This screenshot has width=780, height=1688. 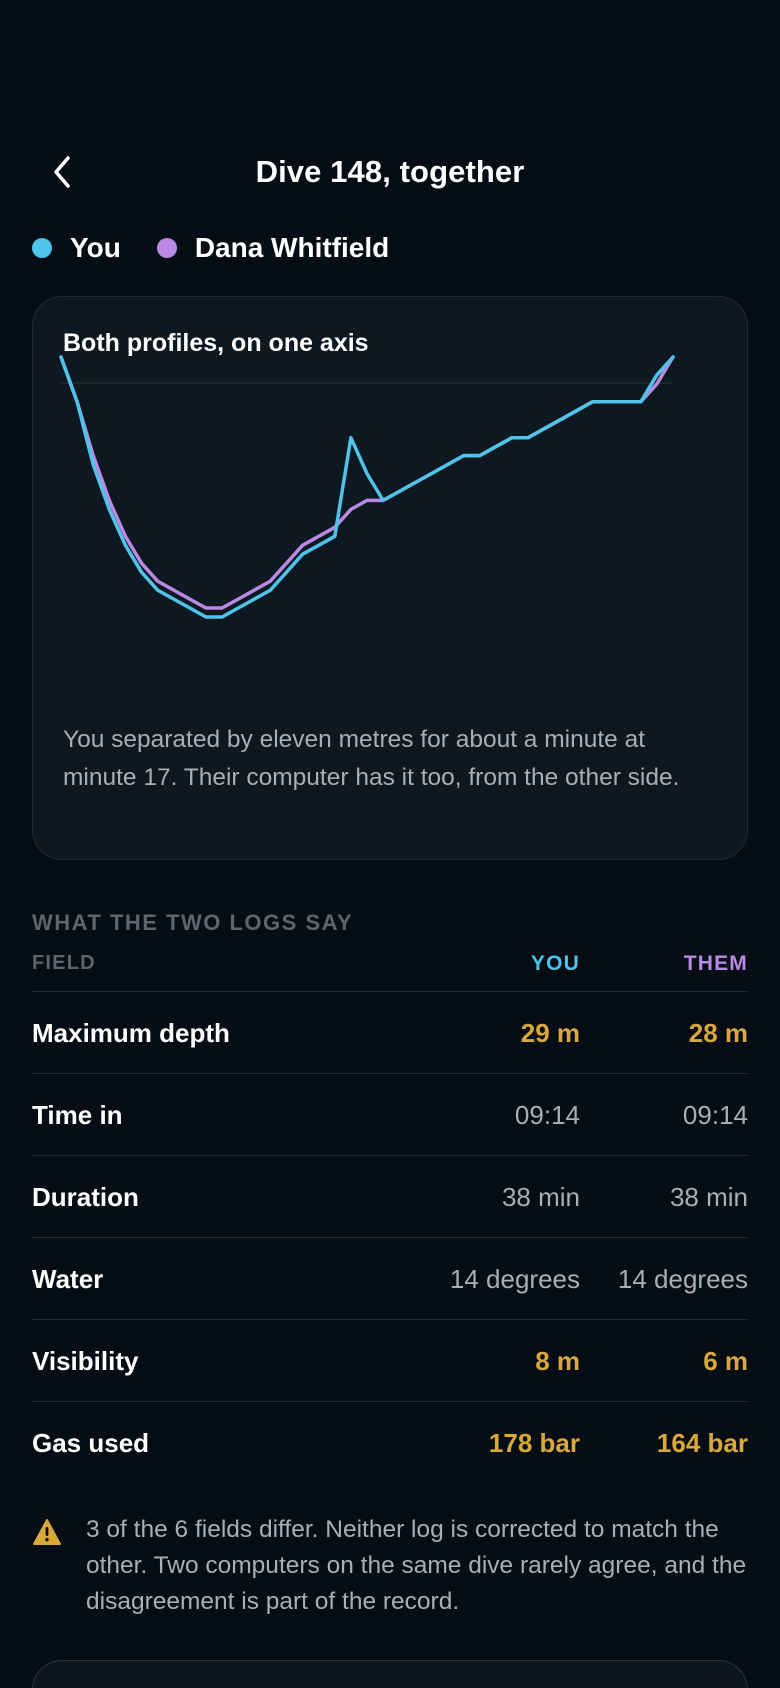 I want to click on depth-profile-chart, so click(x=367, y=487).